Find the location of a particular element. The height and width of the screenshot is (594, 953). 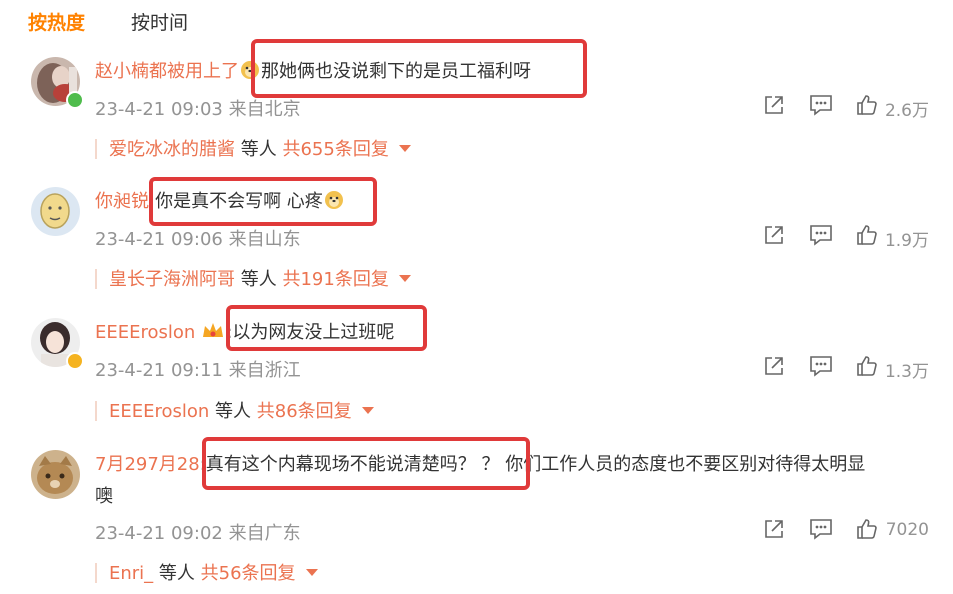

reply-count-link: 共191条回复 is located at coordinates (335, 279).